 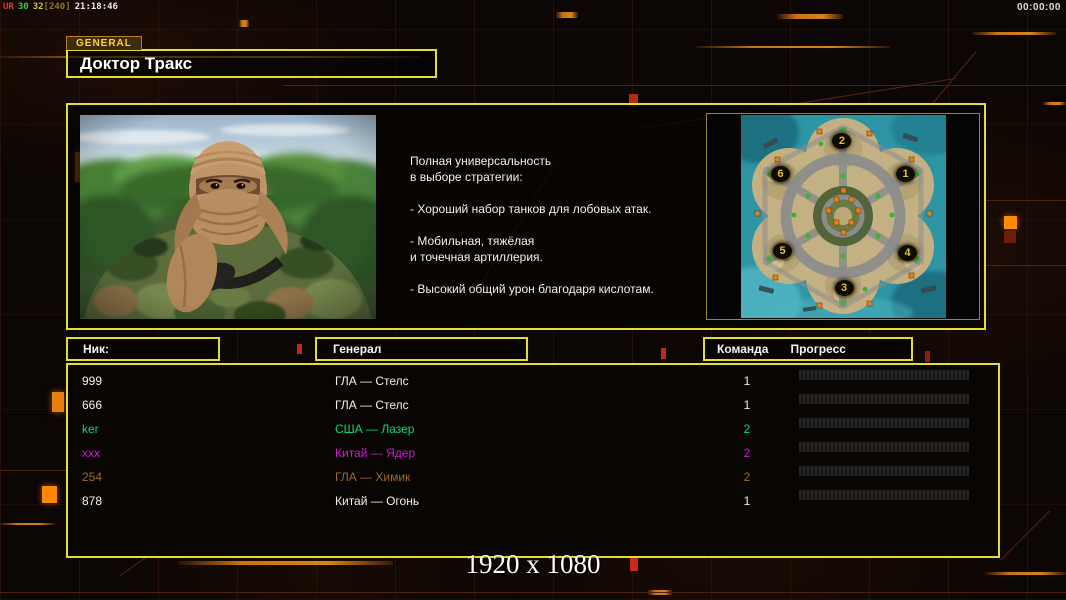 I want to click on spawn-point-marker: 6, so click(x=780, y=173).